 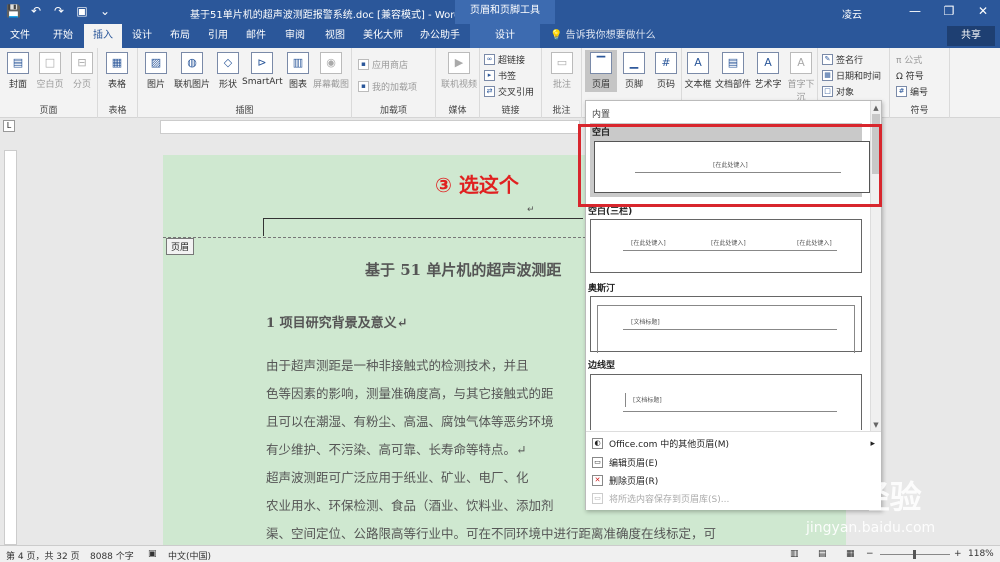 I want to click on group-symbols: π 公式 Ω 符号 # 编号 符号, so click(x=920, y=83).